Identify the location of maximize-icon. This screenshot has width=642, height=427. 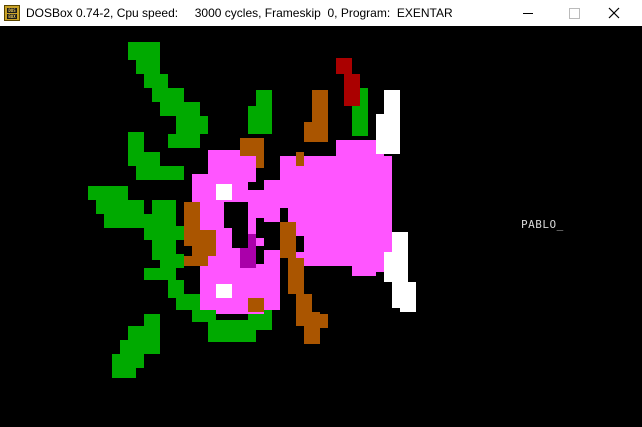
(574, 13).